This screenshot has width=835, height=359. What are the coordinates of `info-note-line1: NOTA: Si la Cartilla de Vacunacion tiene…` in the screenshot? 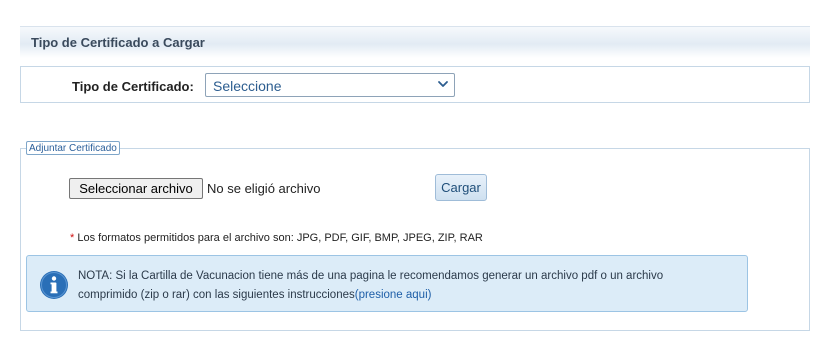 It's located at (371, 276).